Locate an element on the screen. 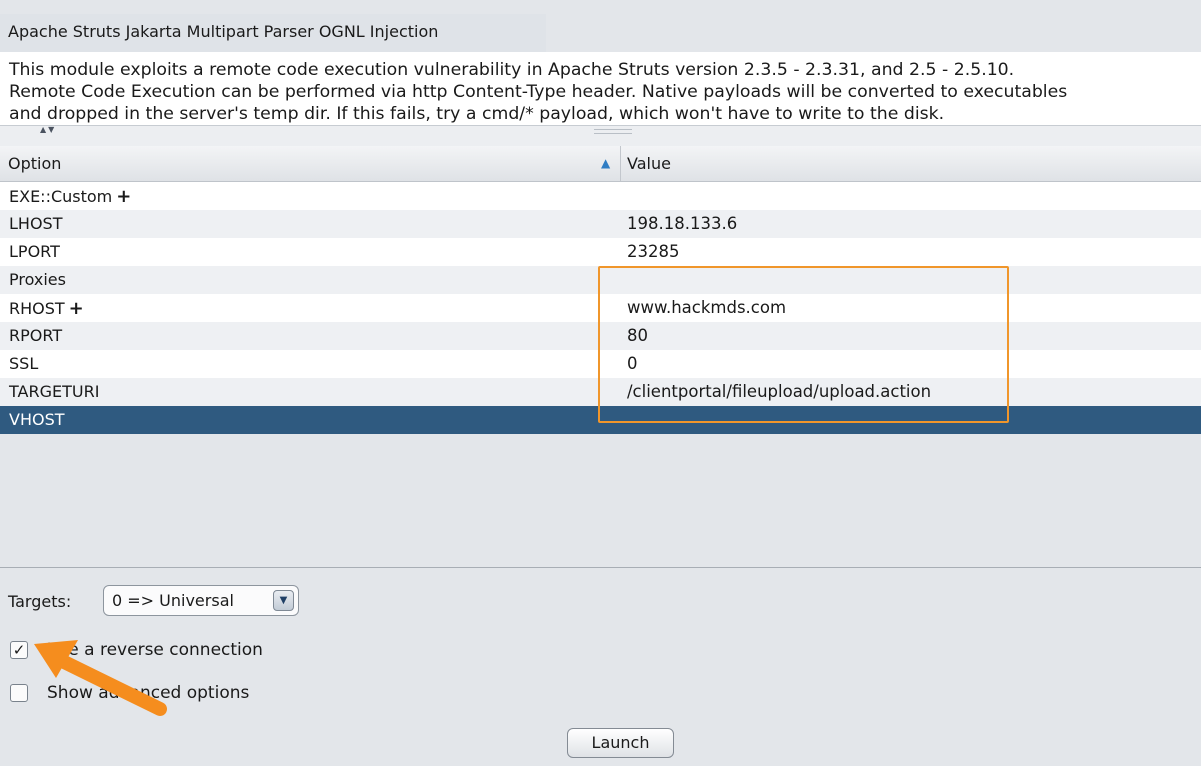  advanced-options-checkbox is located at coordinates (19, 693).